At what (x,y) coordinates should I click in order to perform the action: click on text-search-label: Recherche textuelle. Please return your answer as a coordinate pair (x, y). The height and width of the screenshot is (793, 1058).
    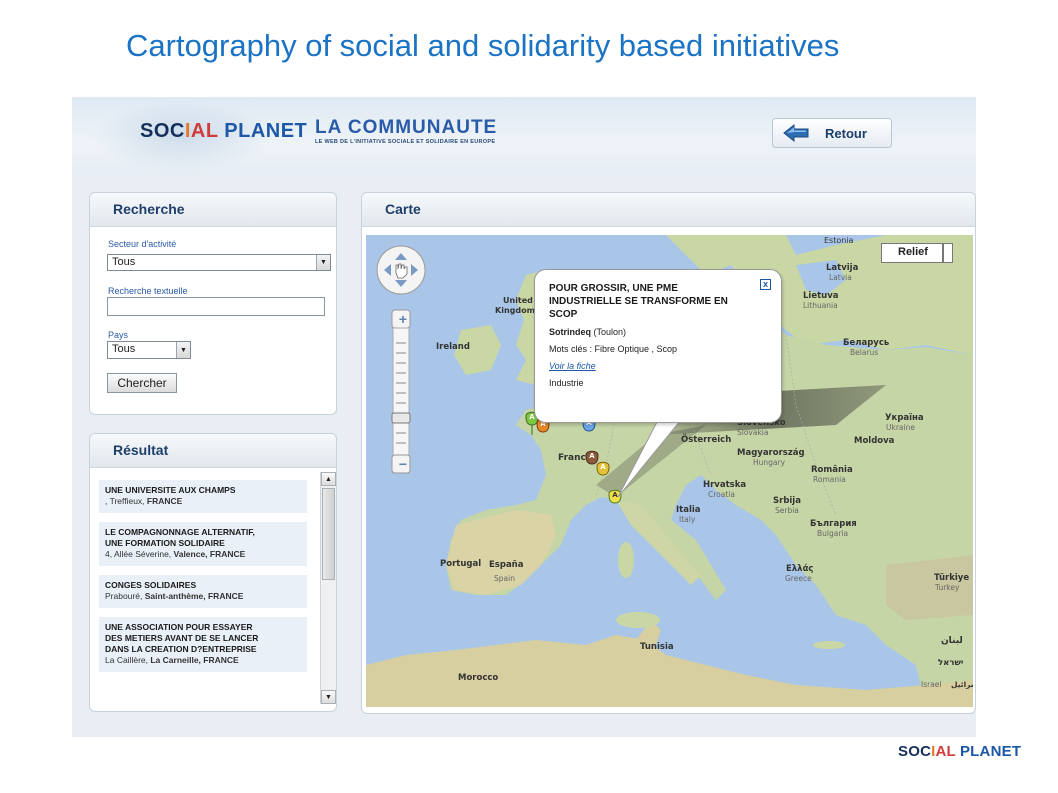
    Looking at the image, I should click on (148, 291).